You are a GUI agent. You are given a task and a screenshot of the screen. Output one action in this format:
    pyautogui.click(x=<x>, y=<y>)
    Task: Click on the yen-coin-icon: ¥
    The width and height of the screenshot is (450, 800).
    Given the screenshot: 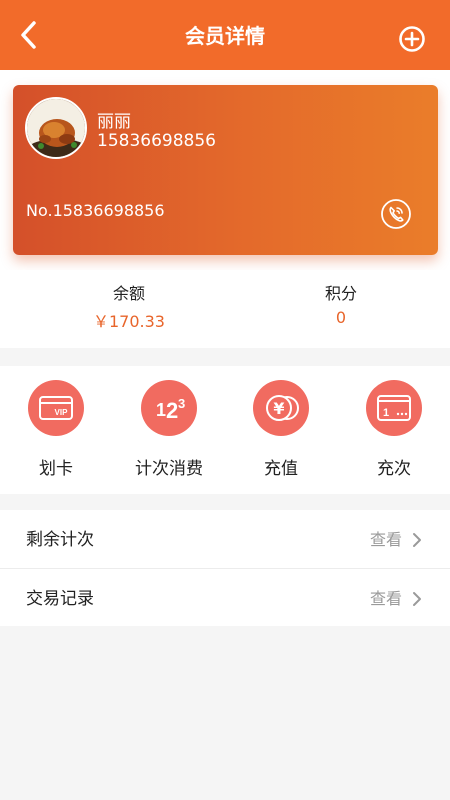 What is the action you would take?
    pyautogui.click(x=281, y=408)
    